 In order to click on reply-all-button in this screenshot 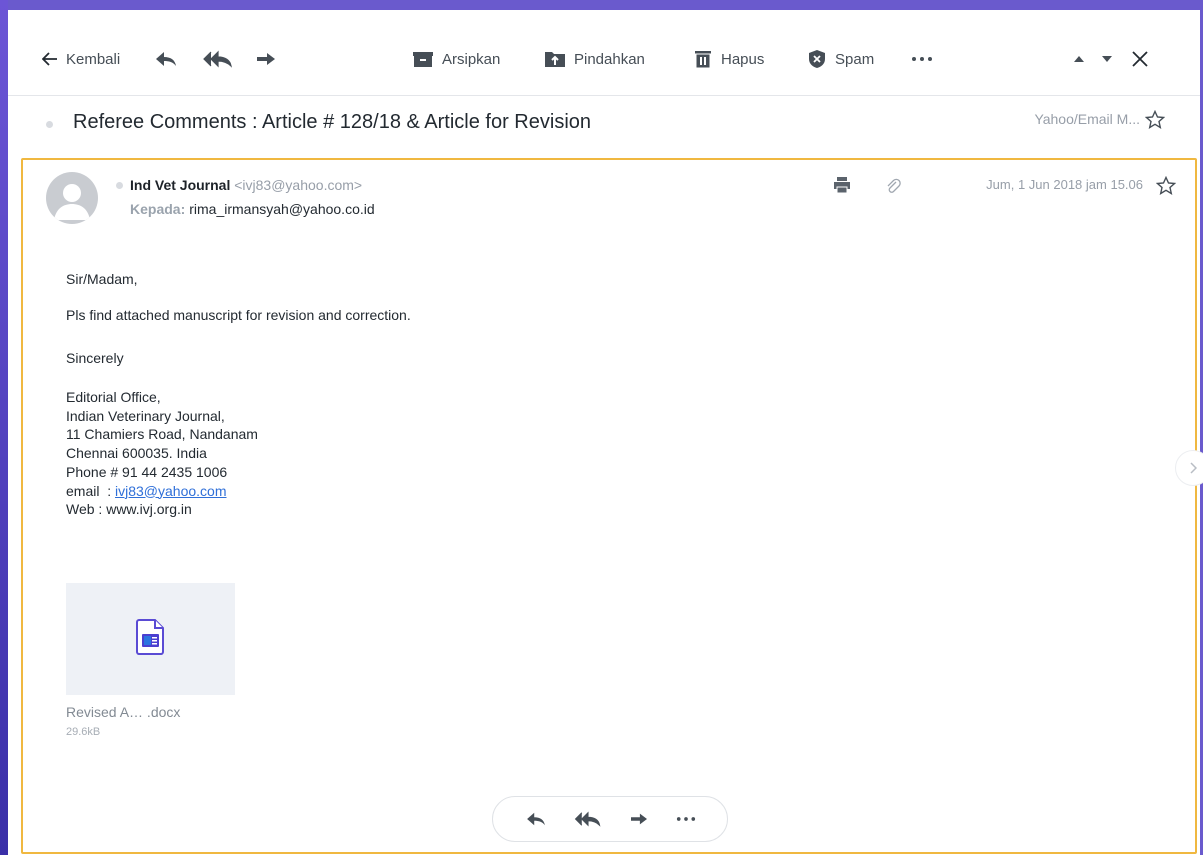, I will do `click(218, 59)`.